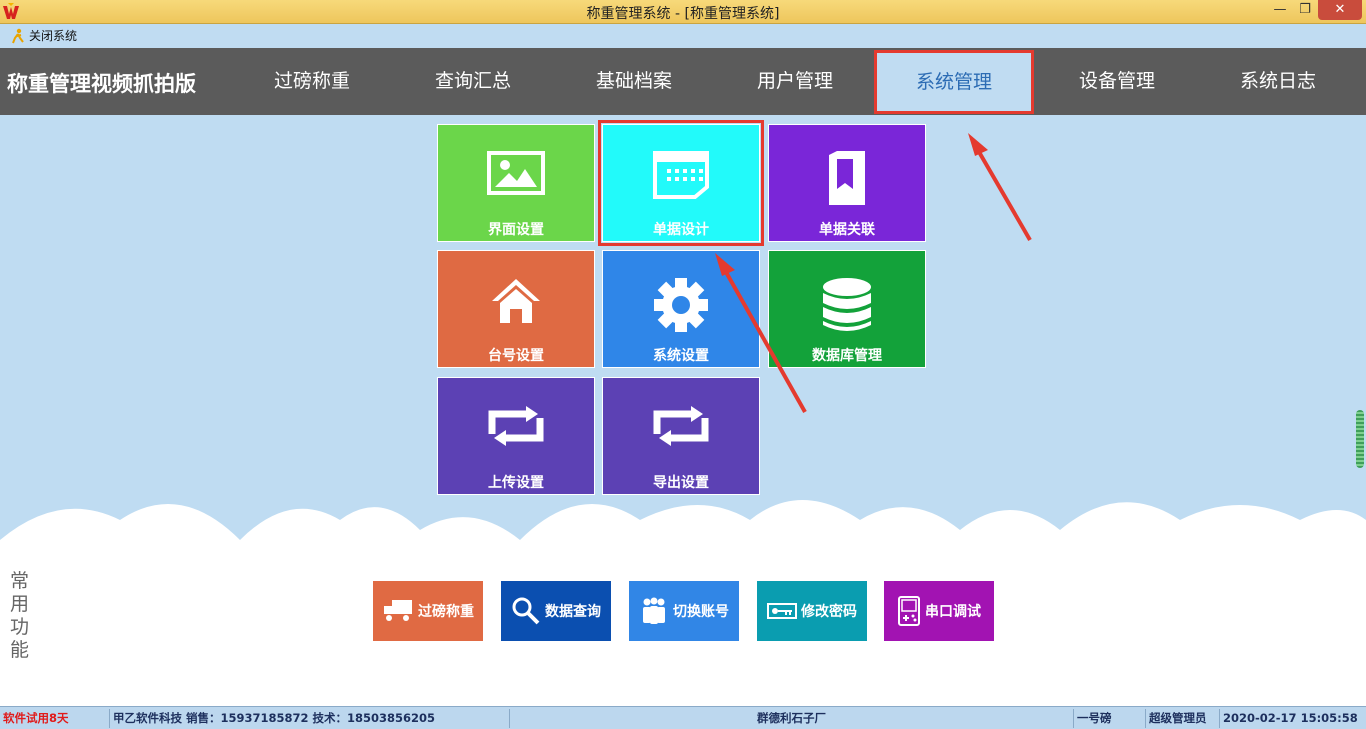 The width and height of the screenshot is (1366, 729). What do you see at coordinates (634, 81) in the screenshot?
I see `nav-item-archive: 基础档案` at bounding box center [634, 81].